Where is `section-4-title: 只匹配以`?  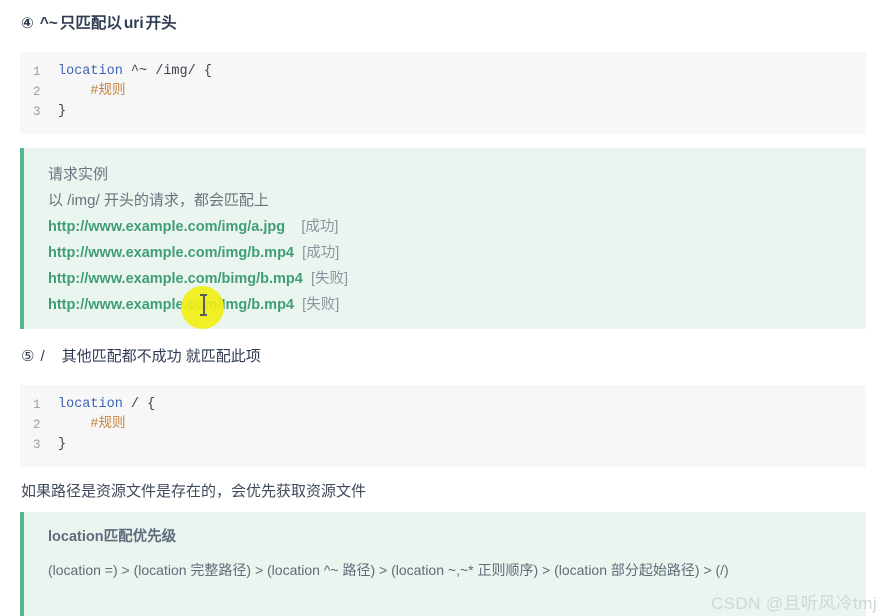
section-4-title: 只匹配以 is located at coordinates (90, 23).